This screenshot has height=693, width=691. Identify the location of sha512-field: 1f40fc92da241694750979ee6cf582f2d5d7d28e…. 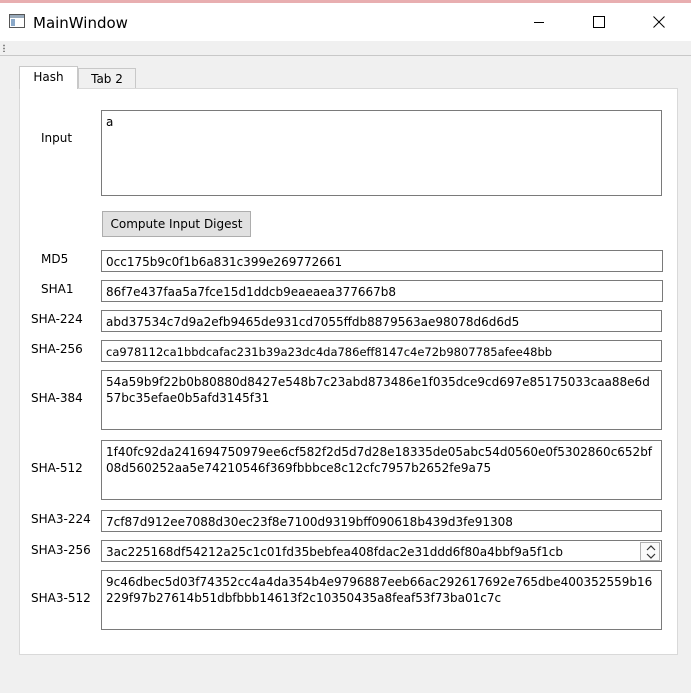
(381, 470).